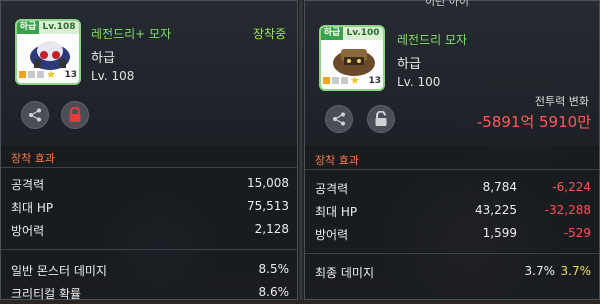 This screenshot has width=600, height=304. What do you see at coordinates (270, 34) in the screenshot?
I see `equipped-label: 장착중` at bounding box center [270, 34].